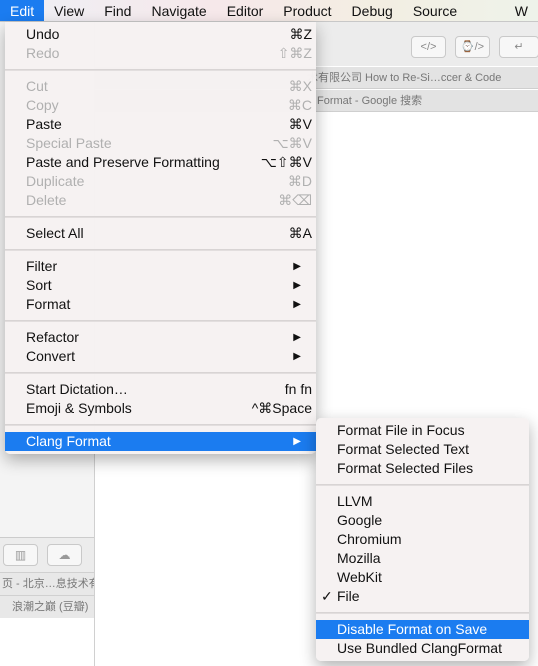  I want to click on menu-item-emoji-symbols: Emoji & Symbols ^⌘Space, so click(160, 408).